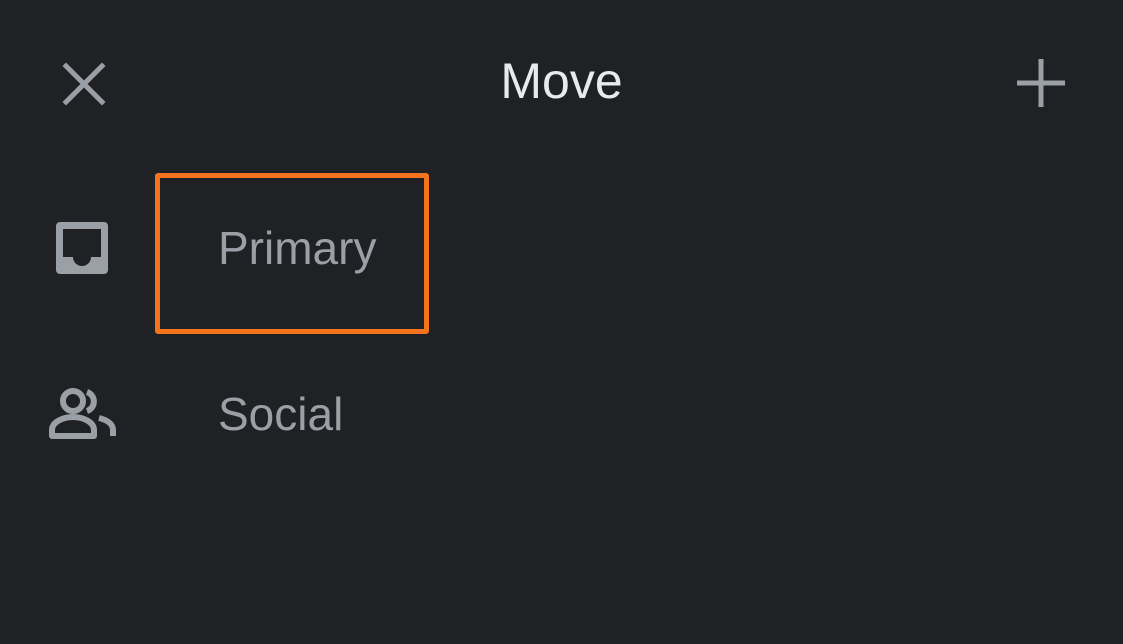  I want to click on add-label-button, so click(1041, 83).